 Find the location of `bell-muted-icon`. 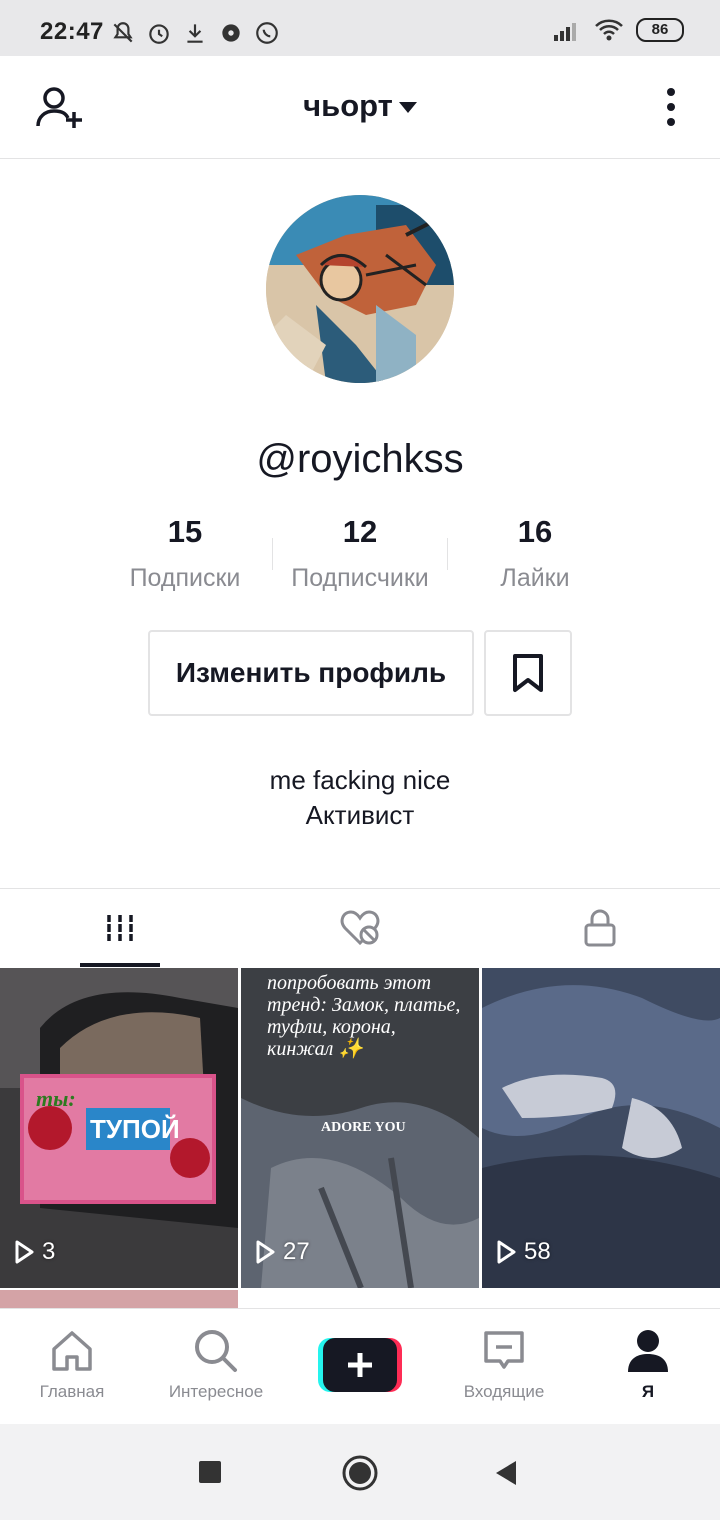

bell-muted-icon is located at coordinates (123, 32).